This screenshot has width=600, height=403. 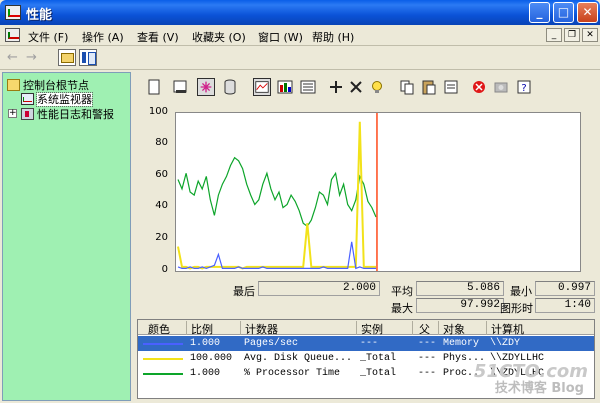 What do you see at coordinates (572, 35) in the screenshot?
I see `child-restore-button: ❐` at bounding box center [572, 35].